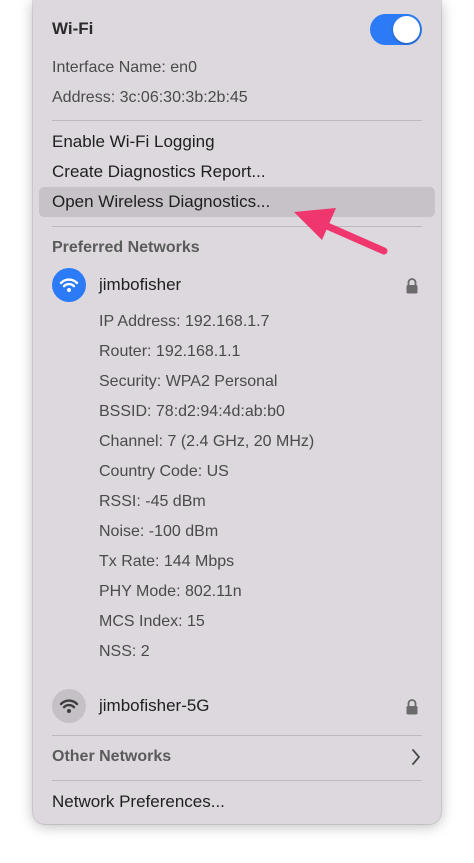 This screenshot has width=474, height=863. I want to click on detail-noise: Noise: -100 dBm, so click(159, 531).